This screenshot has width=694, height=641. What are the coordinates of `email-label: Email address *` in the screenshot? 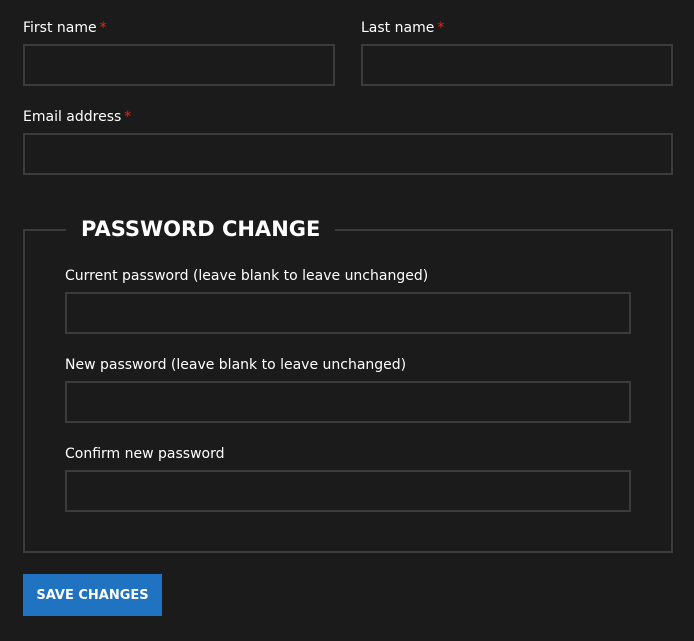 It's located at (77, 117).